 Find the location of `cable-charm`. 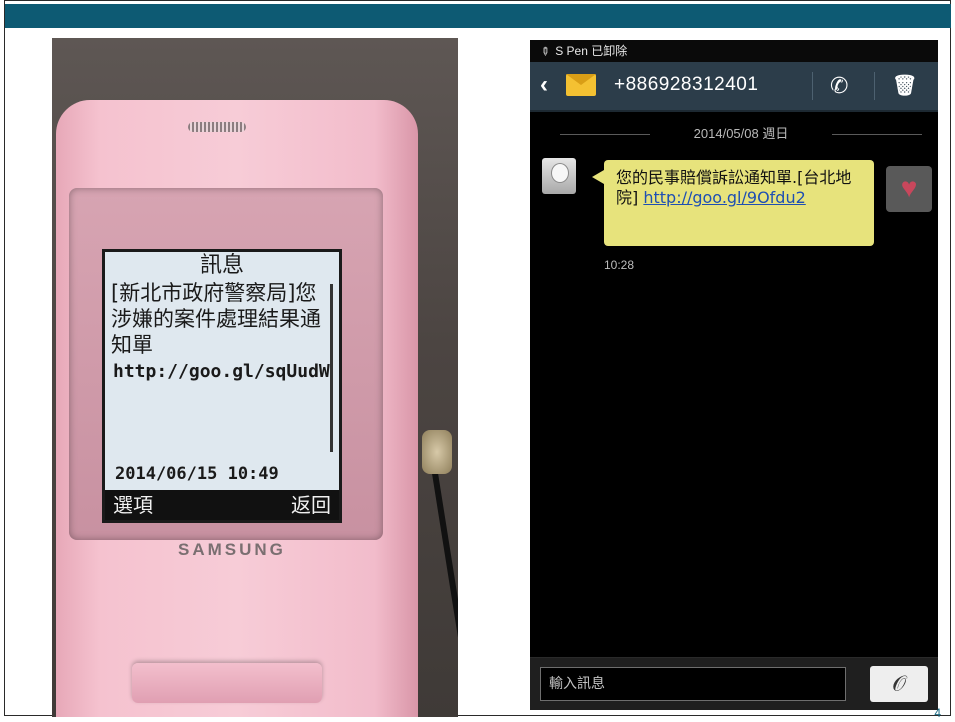

cable-charm is located at coordinates (437, 452).